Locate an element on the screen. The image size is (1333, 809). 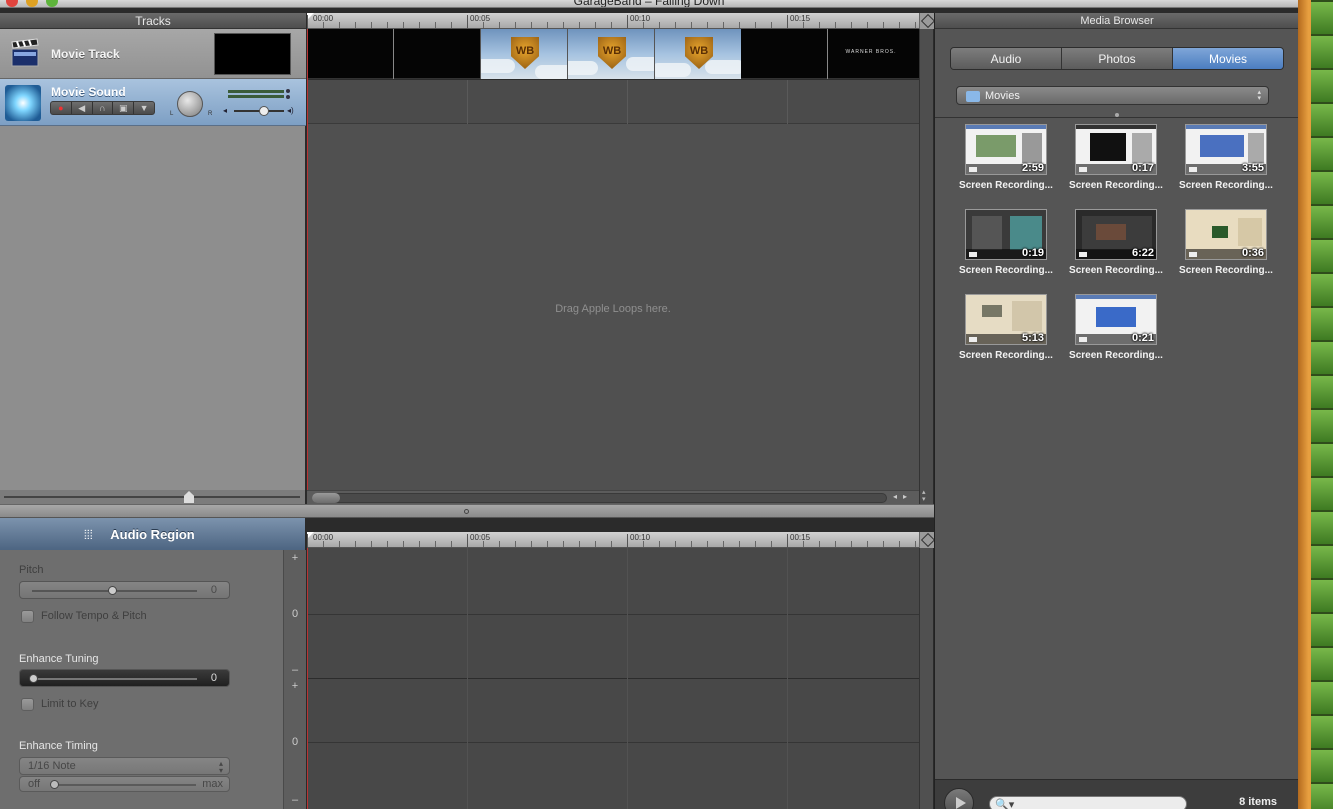
splitter-handle is located at coordinates (466, 511).